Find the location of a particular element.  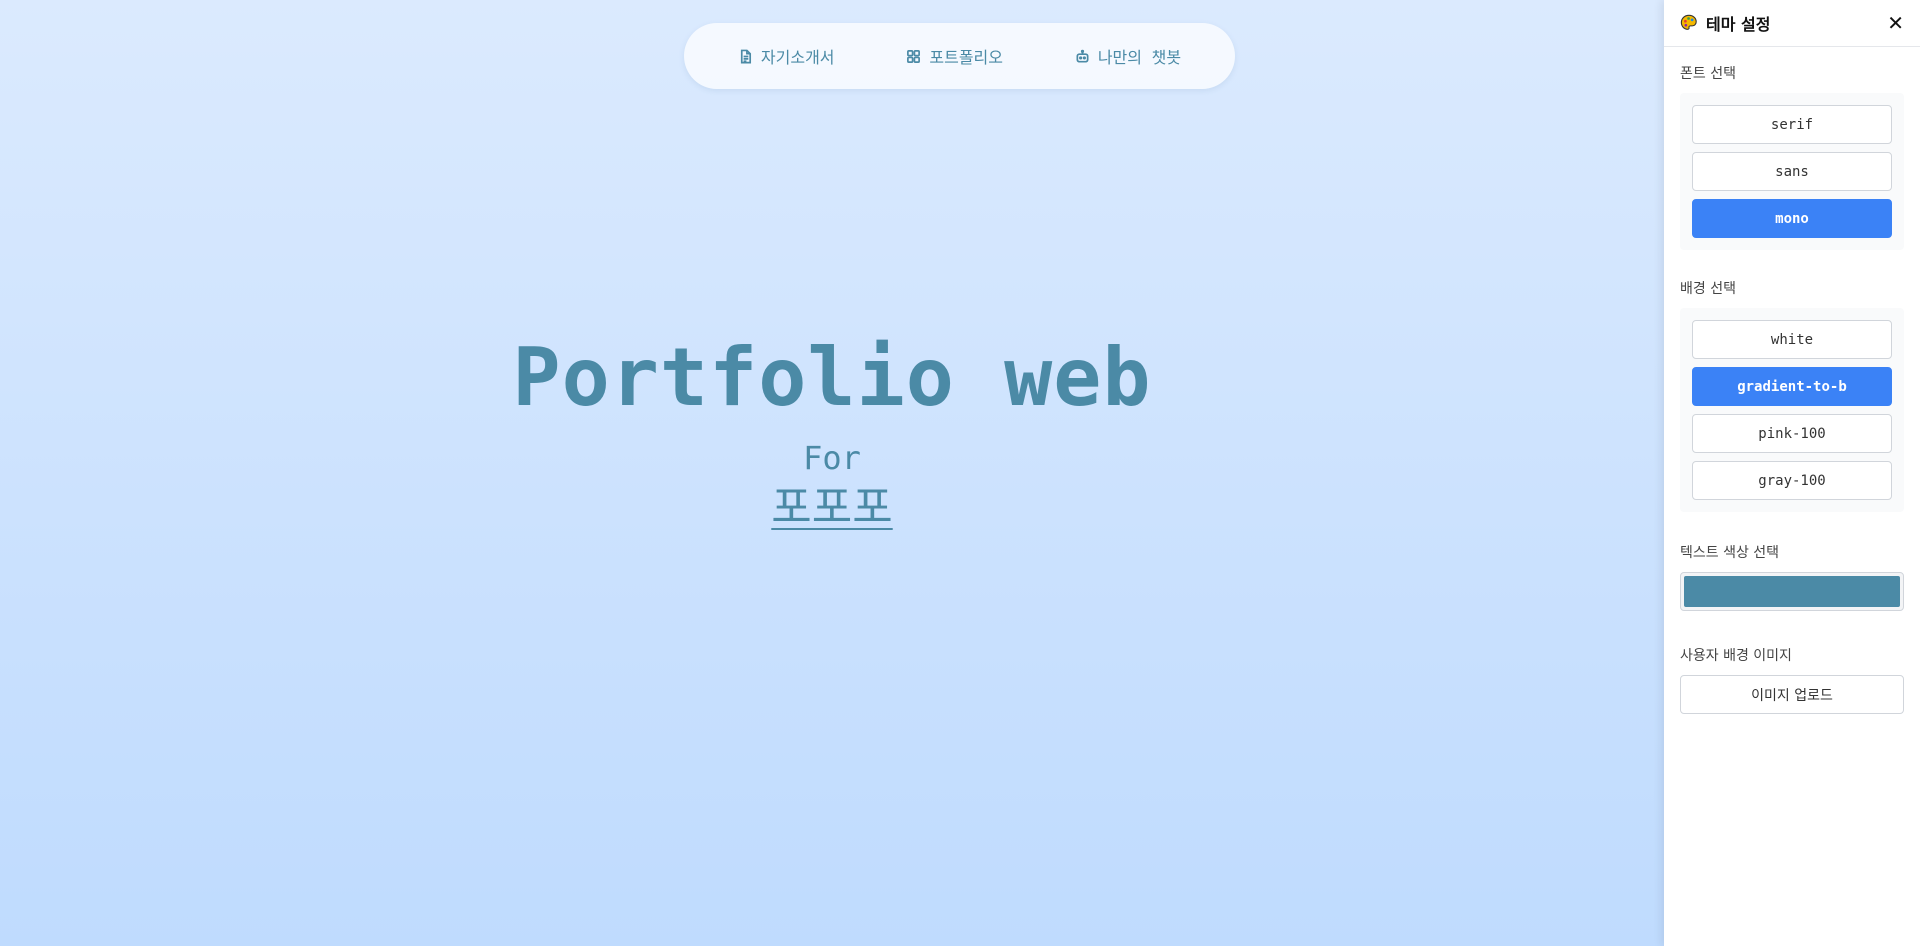

bot-icon is located at coordinates (1082, 55).